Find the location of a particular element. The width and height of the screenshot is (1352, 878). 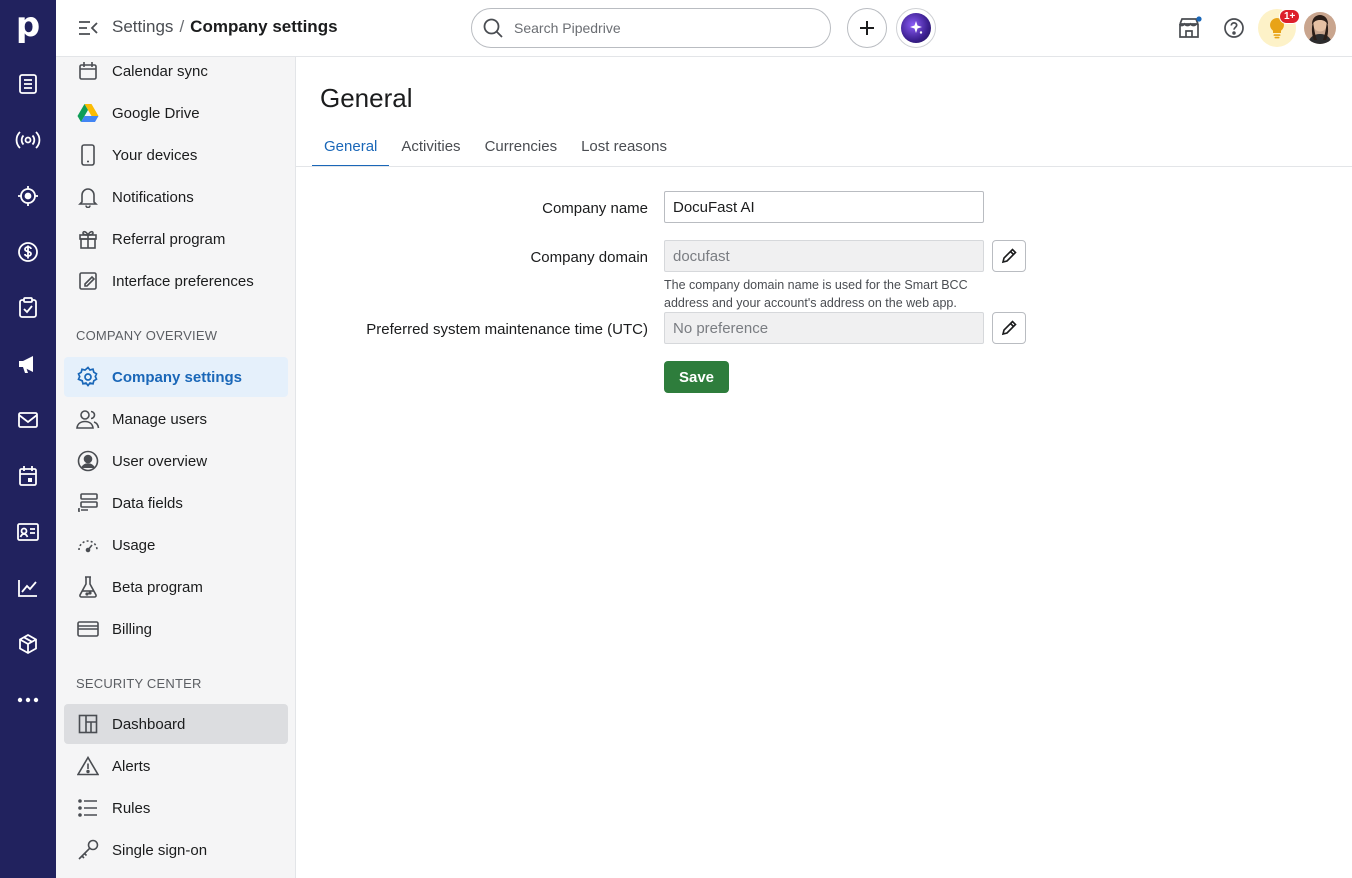

tab-general: General is located at coordinates (351, 148).